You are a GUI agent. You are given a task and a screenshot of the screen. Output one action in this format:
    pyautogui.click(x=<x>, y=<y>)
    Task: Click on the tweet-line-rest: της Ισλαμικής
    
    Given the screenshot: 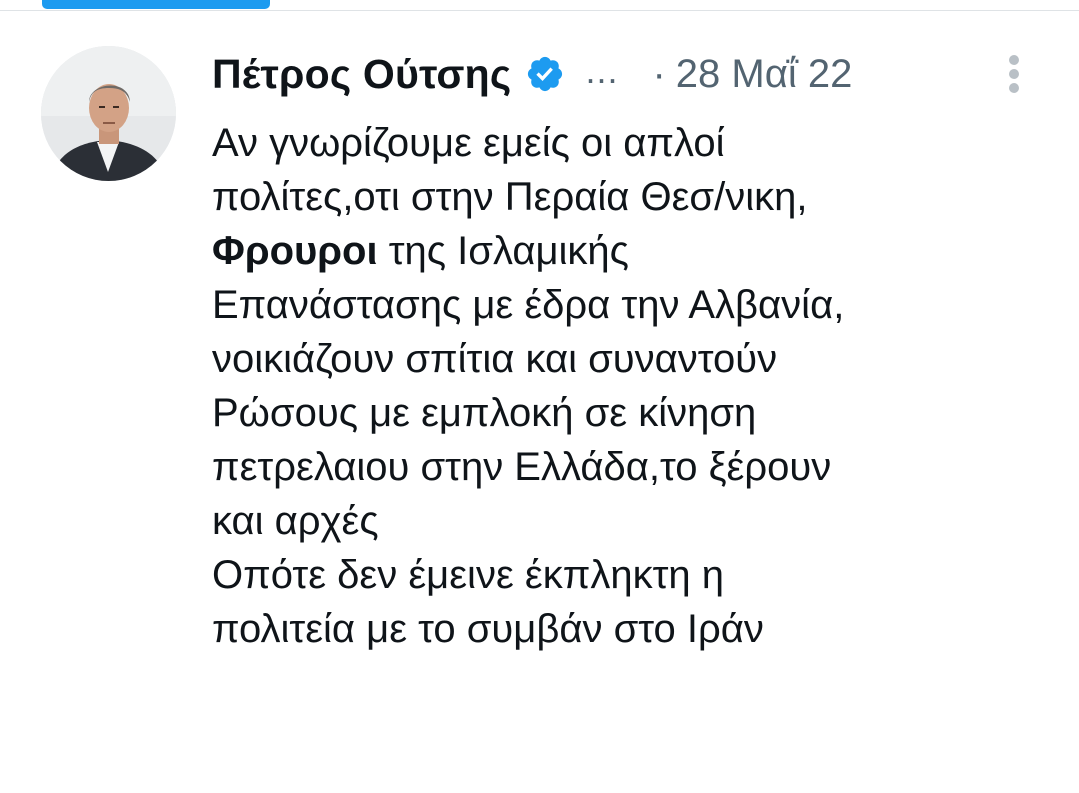 What is the action you would take?
    pyautogui.click(x=503, y=251)
    